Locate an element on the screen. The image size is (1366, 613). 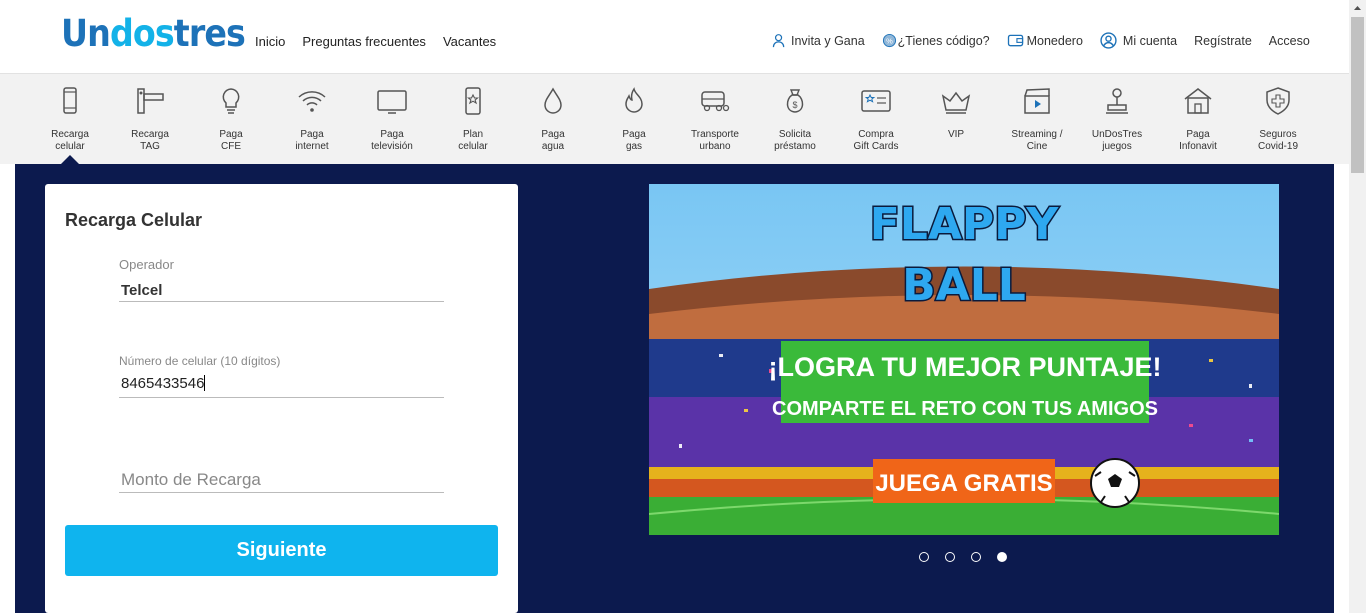
service-label-line2: internet is located at coordinates (312, 146).